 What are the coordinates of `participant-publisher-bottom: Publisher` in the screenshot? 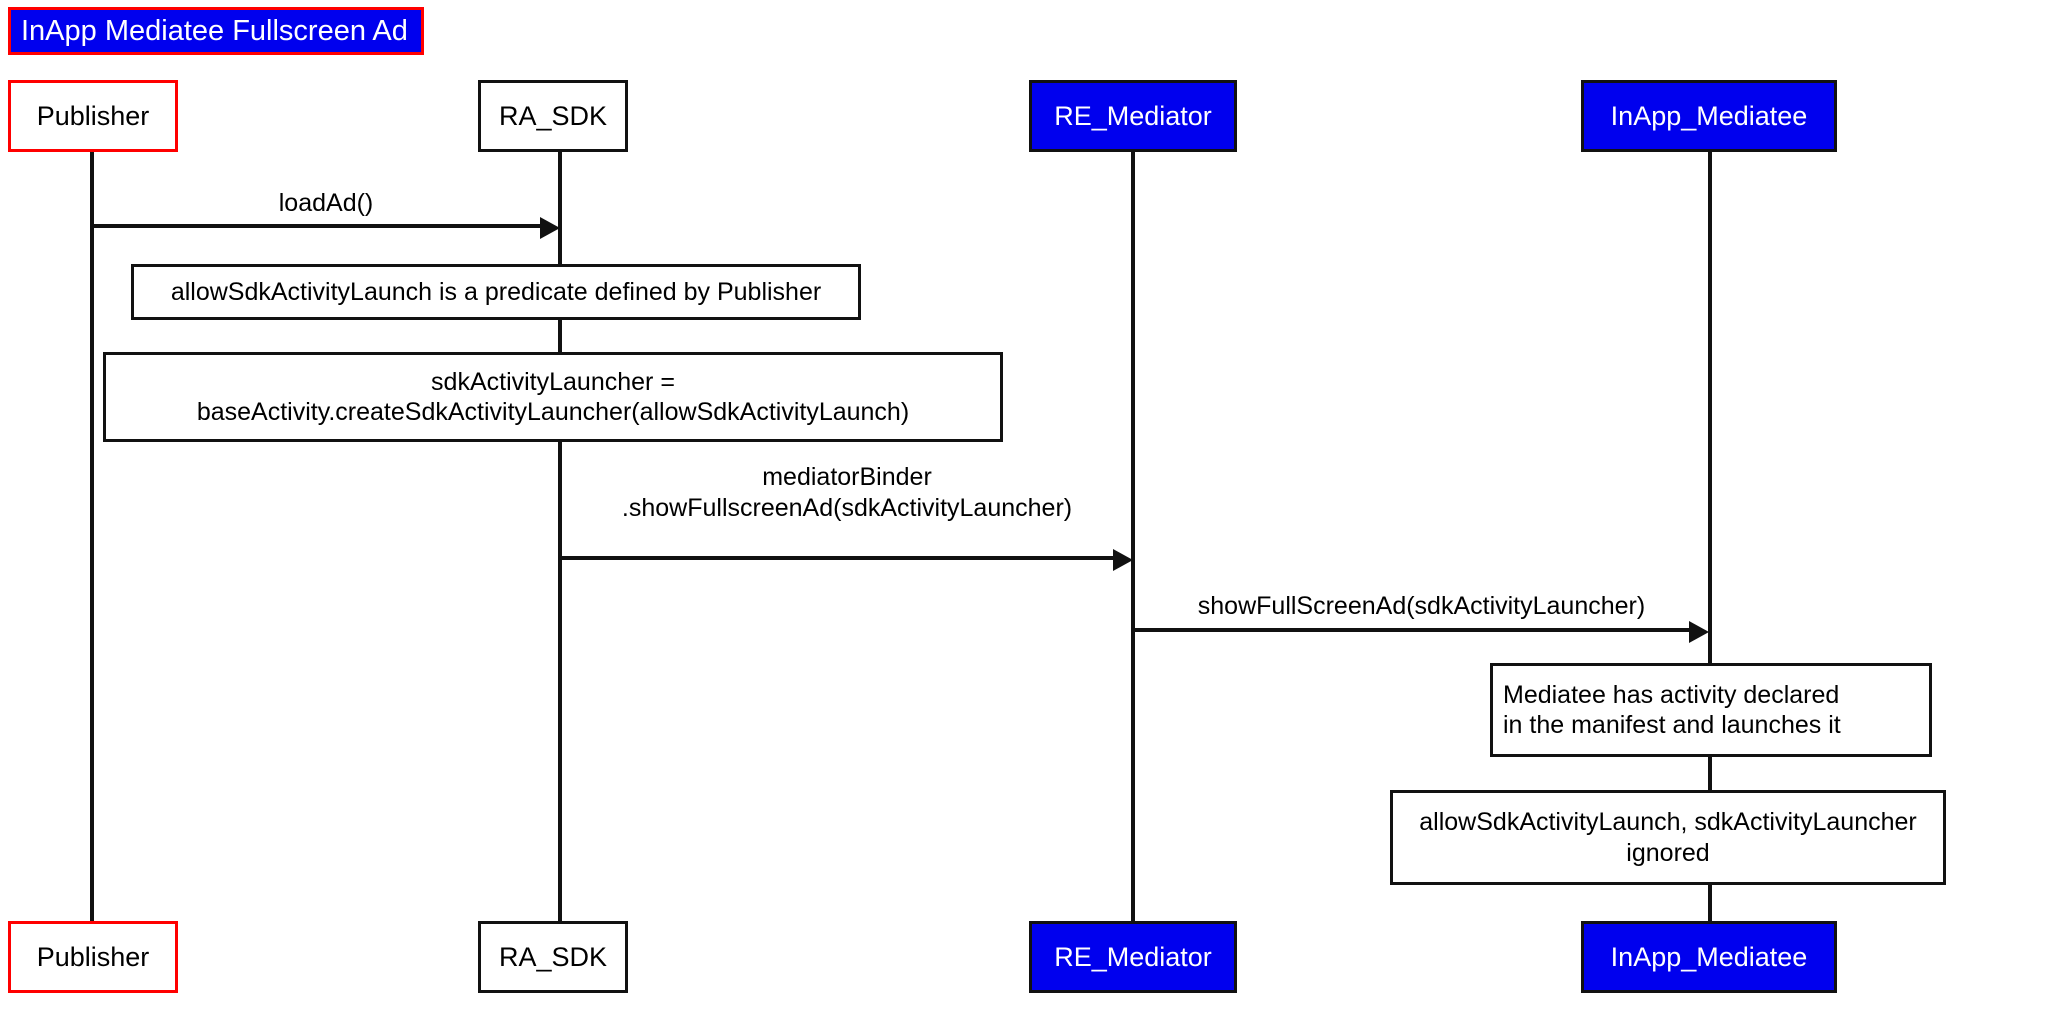 It's located at (93, 957).